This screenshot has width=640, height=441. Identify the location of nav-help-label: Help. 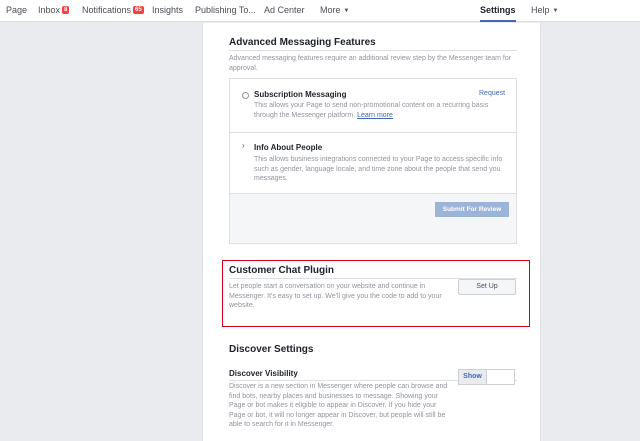
(540, 10).